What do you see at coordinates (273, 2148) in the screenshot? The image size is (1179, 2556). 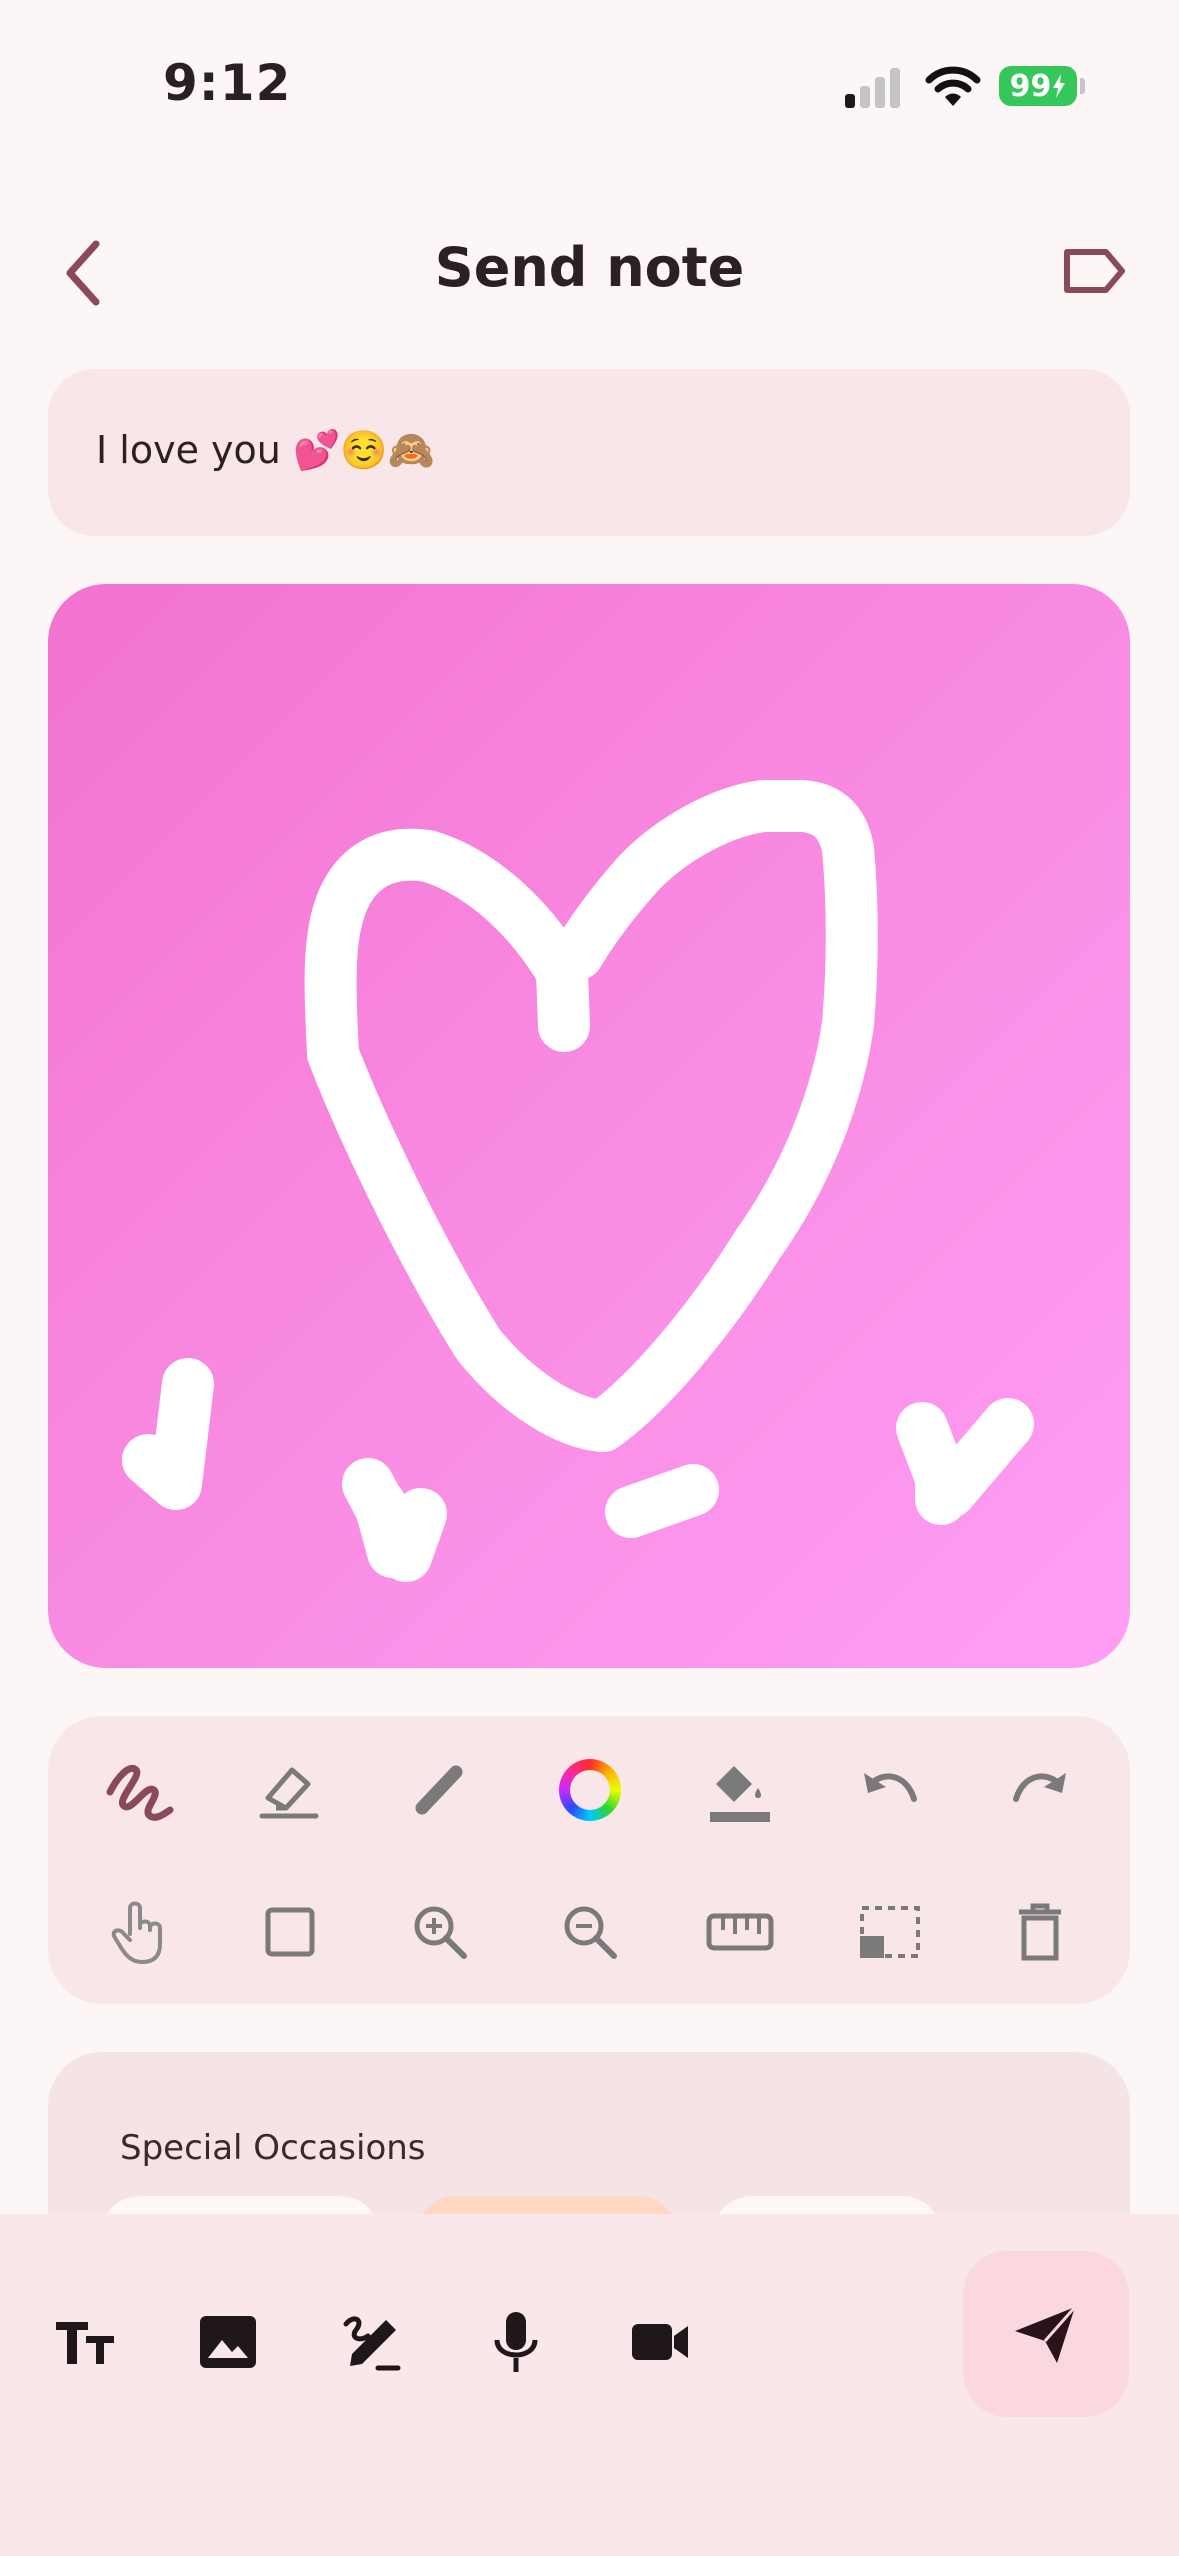 I see `special-occasions-title: Special Occasions` at bounding box center [273, 2148].